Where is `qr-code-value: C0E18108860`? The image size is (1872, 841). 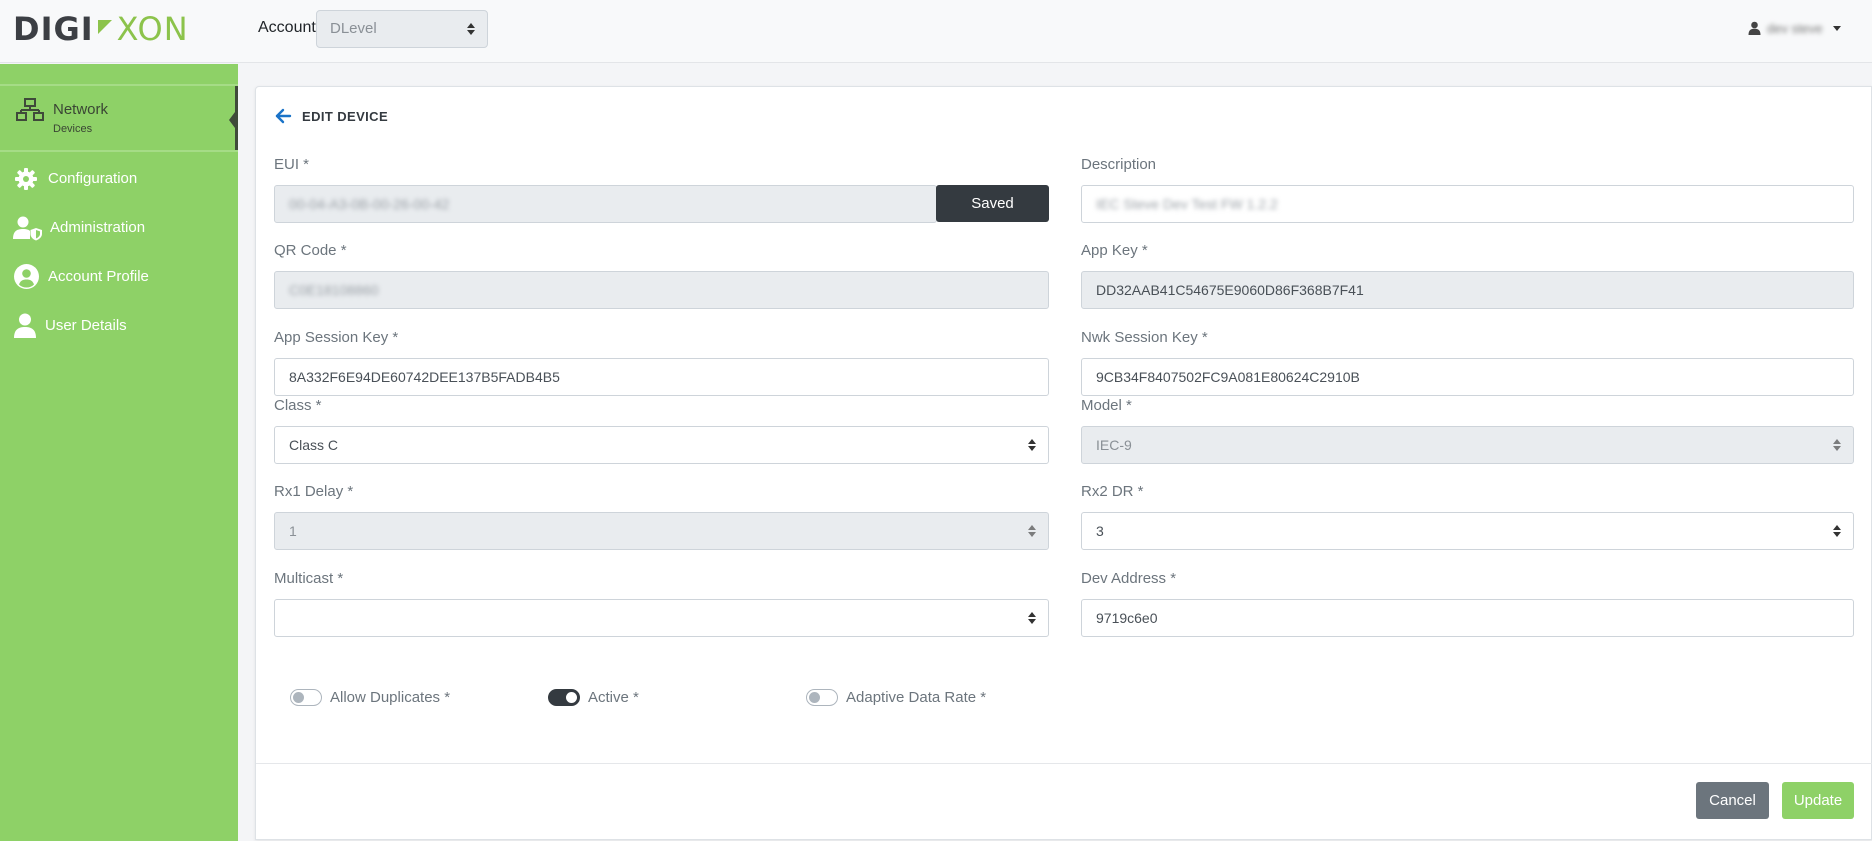 qr-code-value: C0E18108860 is located at coordinates (334, 290).